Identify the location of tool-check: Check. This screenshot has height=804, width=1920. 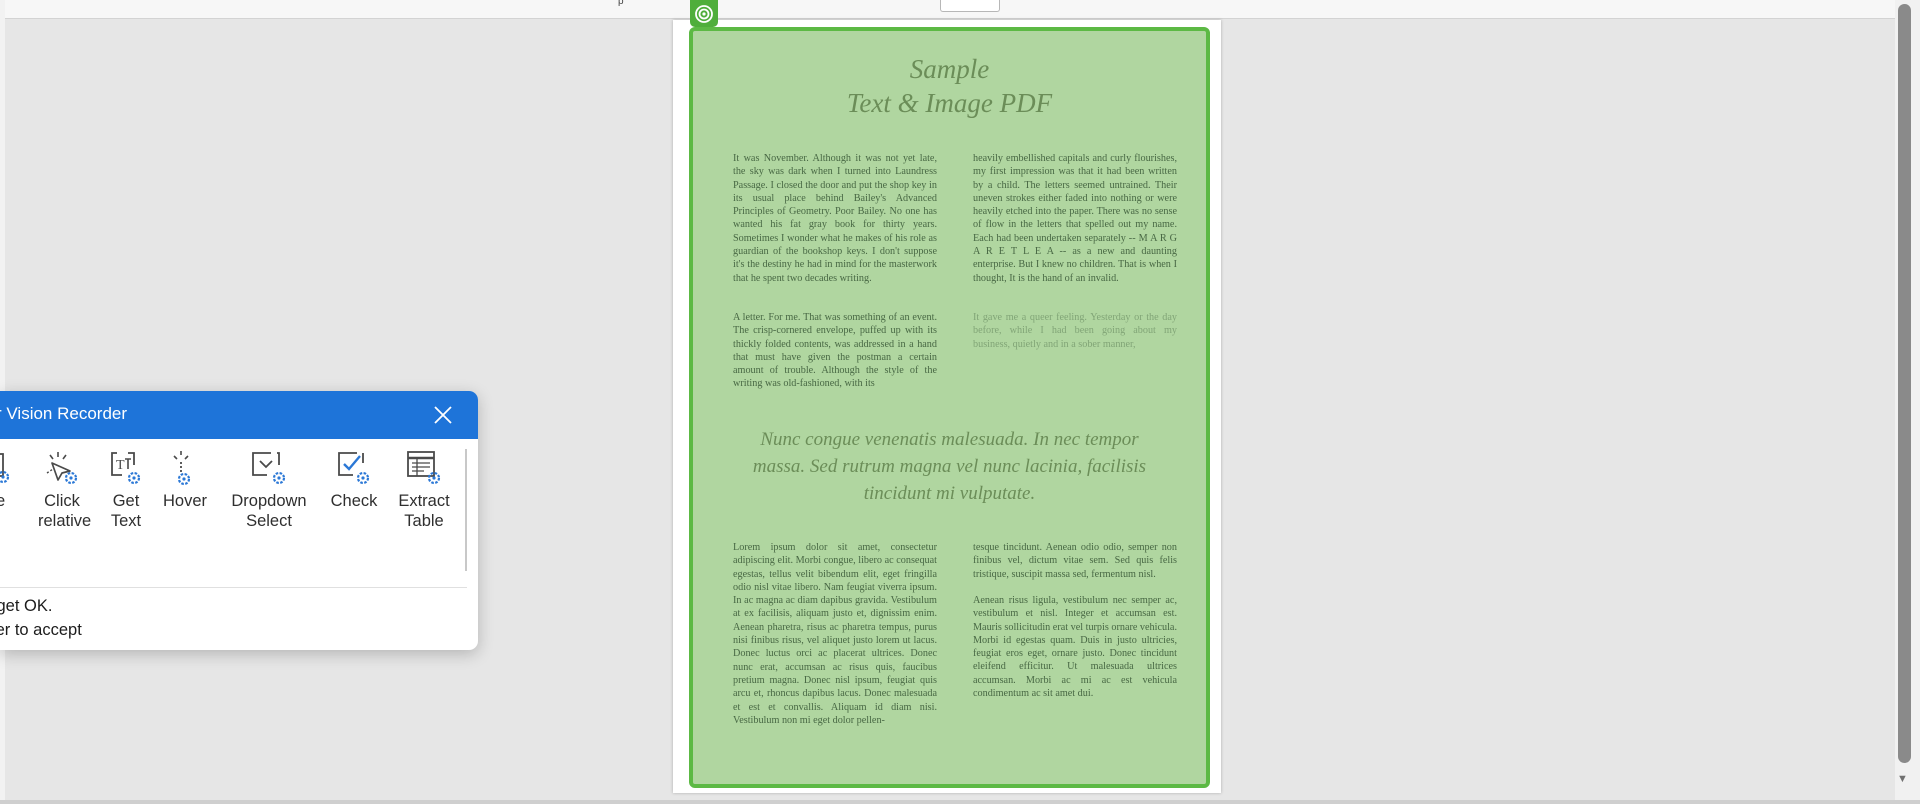
(354, 480).